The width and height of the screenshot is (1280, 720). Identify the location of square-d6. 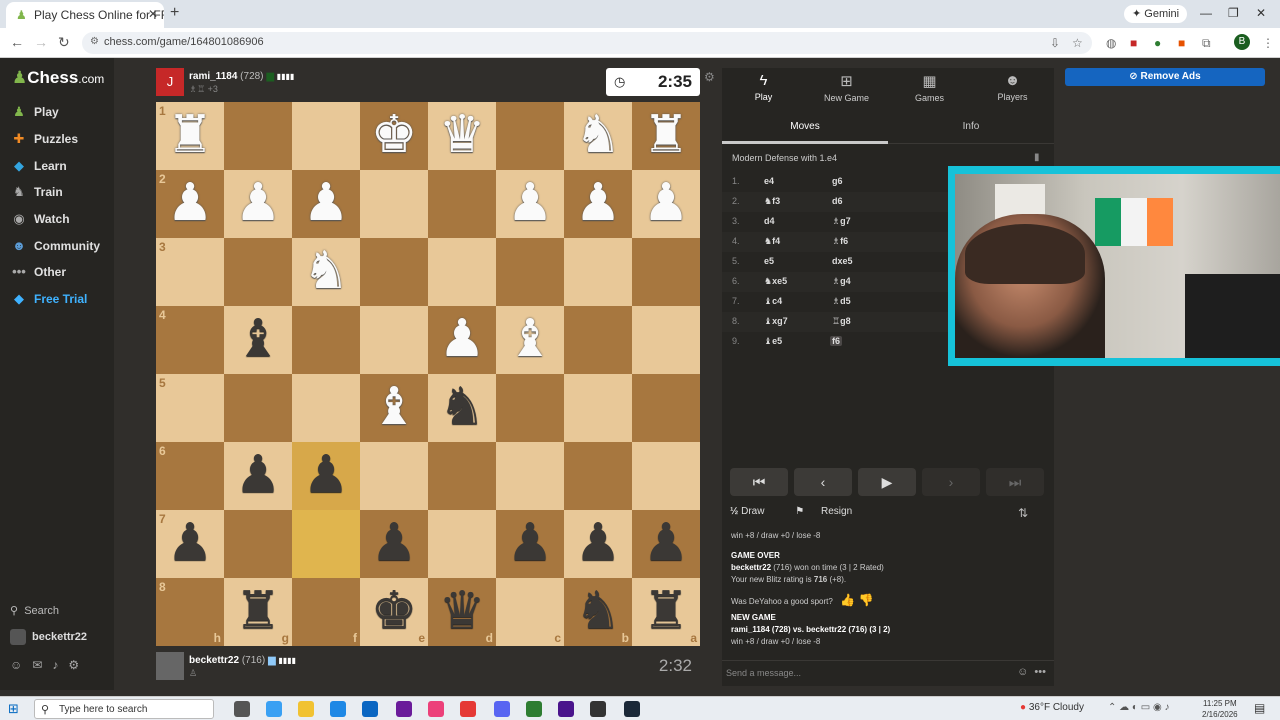
(462, 476).